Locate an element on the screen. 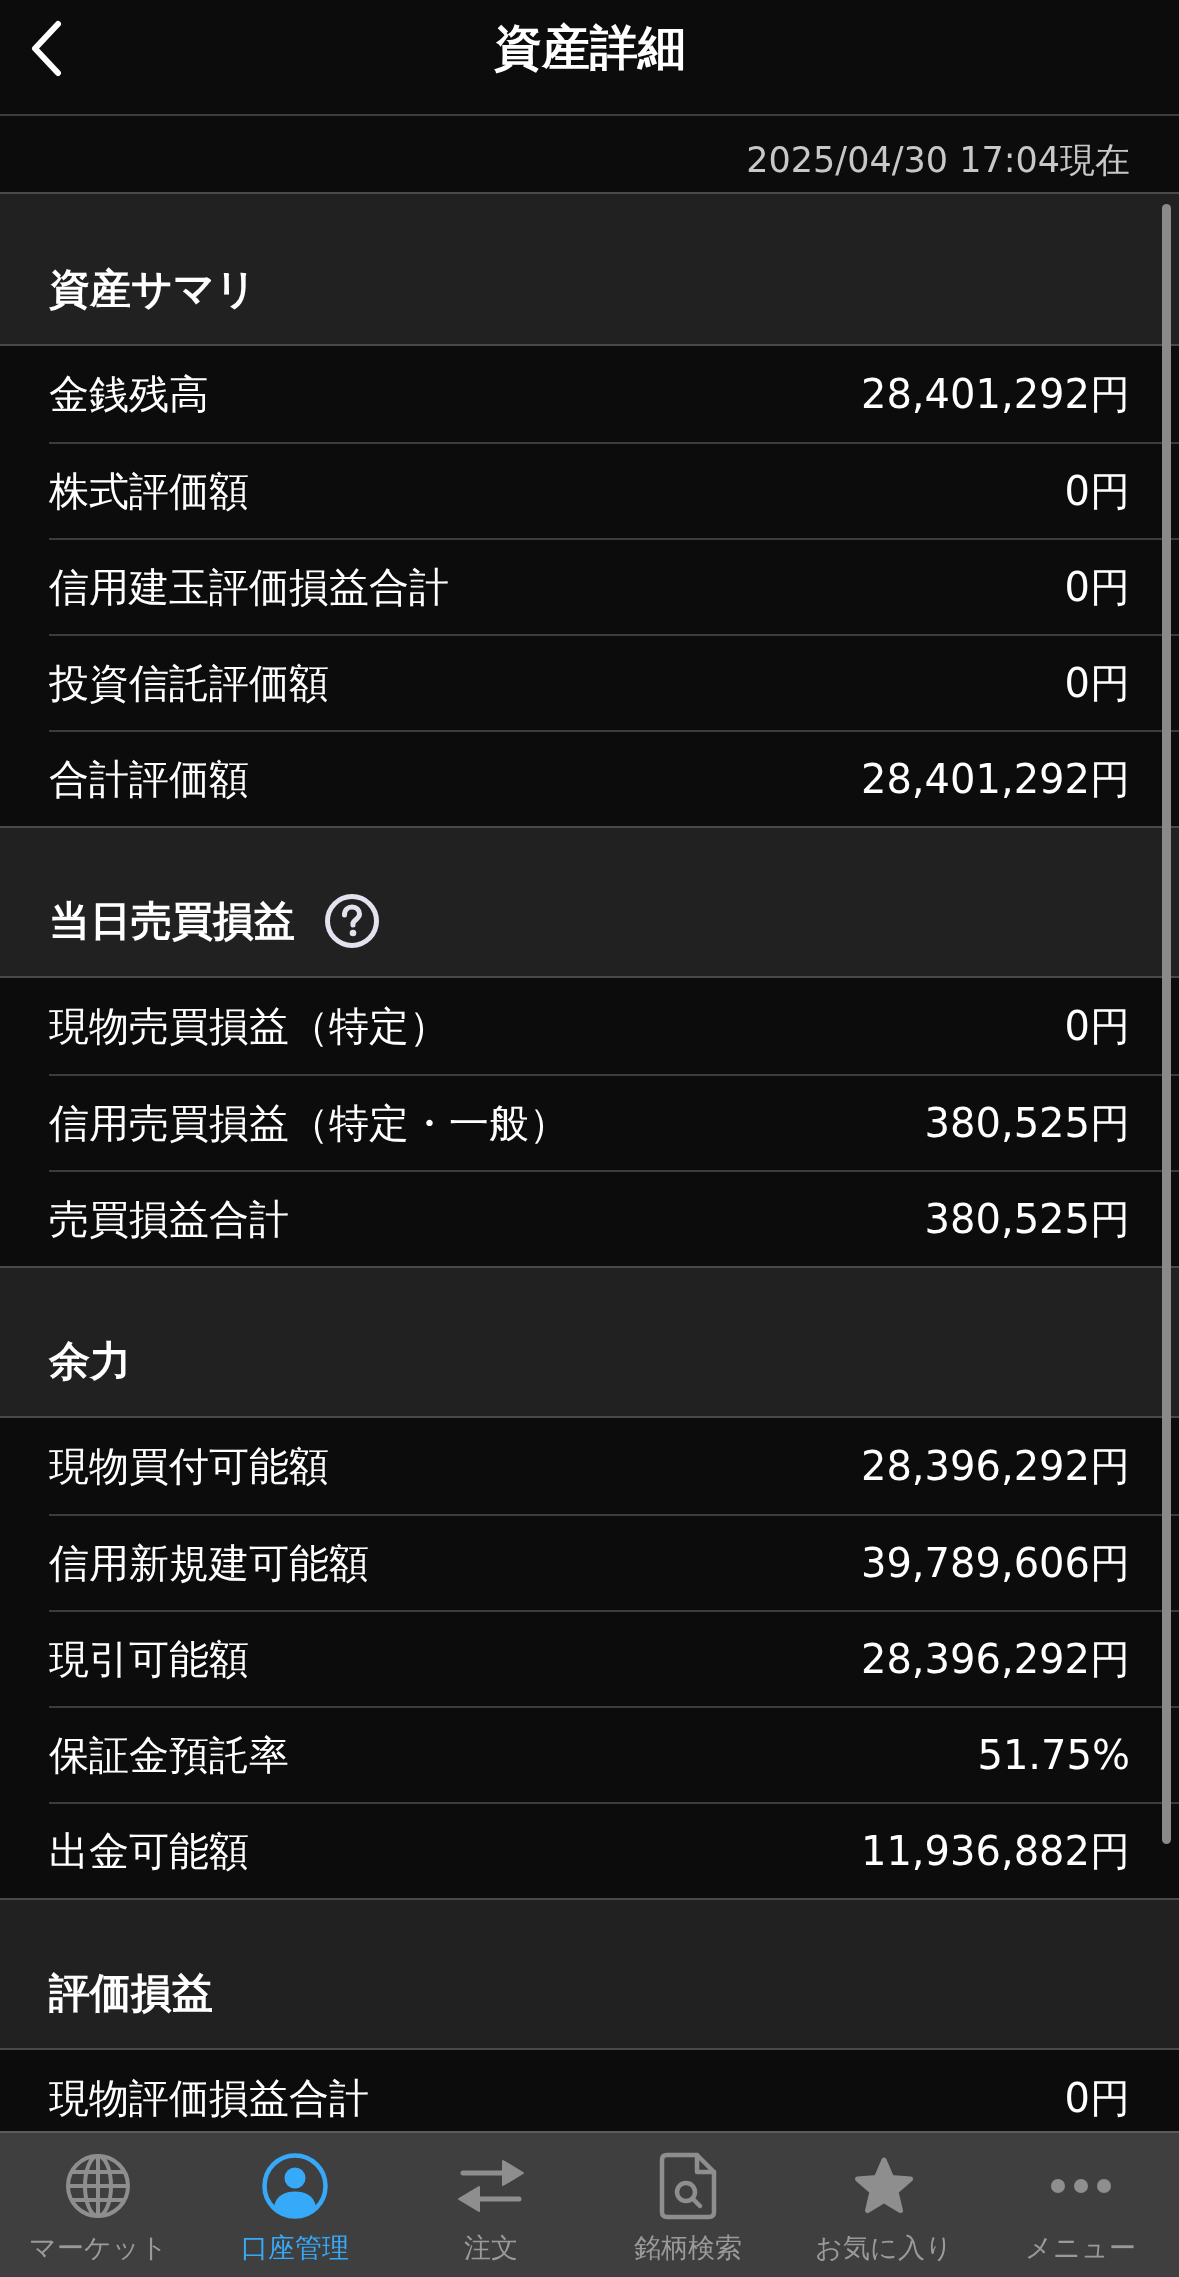  row-label: 現引可能額 is located at coordinates (149, 1659).